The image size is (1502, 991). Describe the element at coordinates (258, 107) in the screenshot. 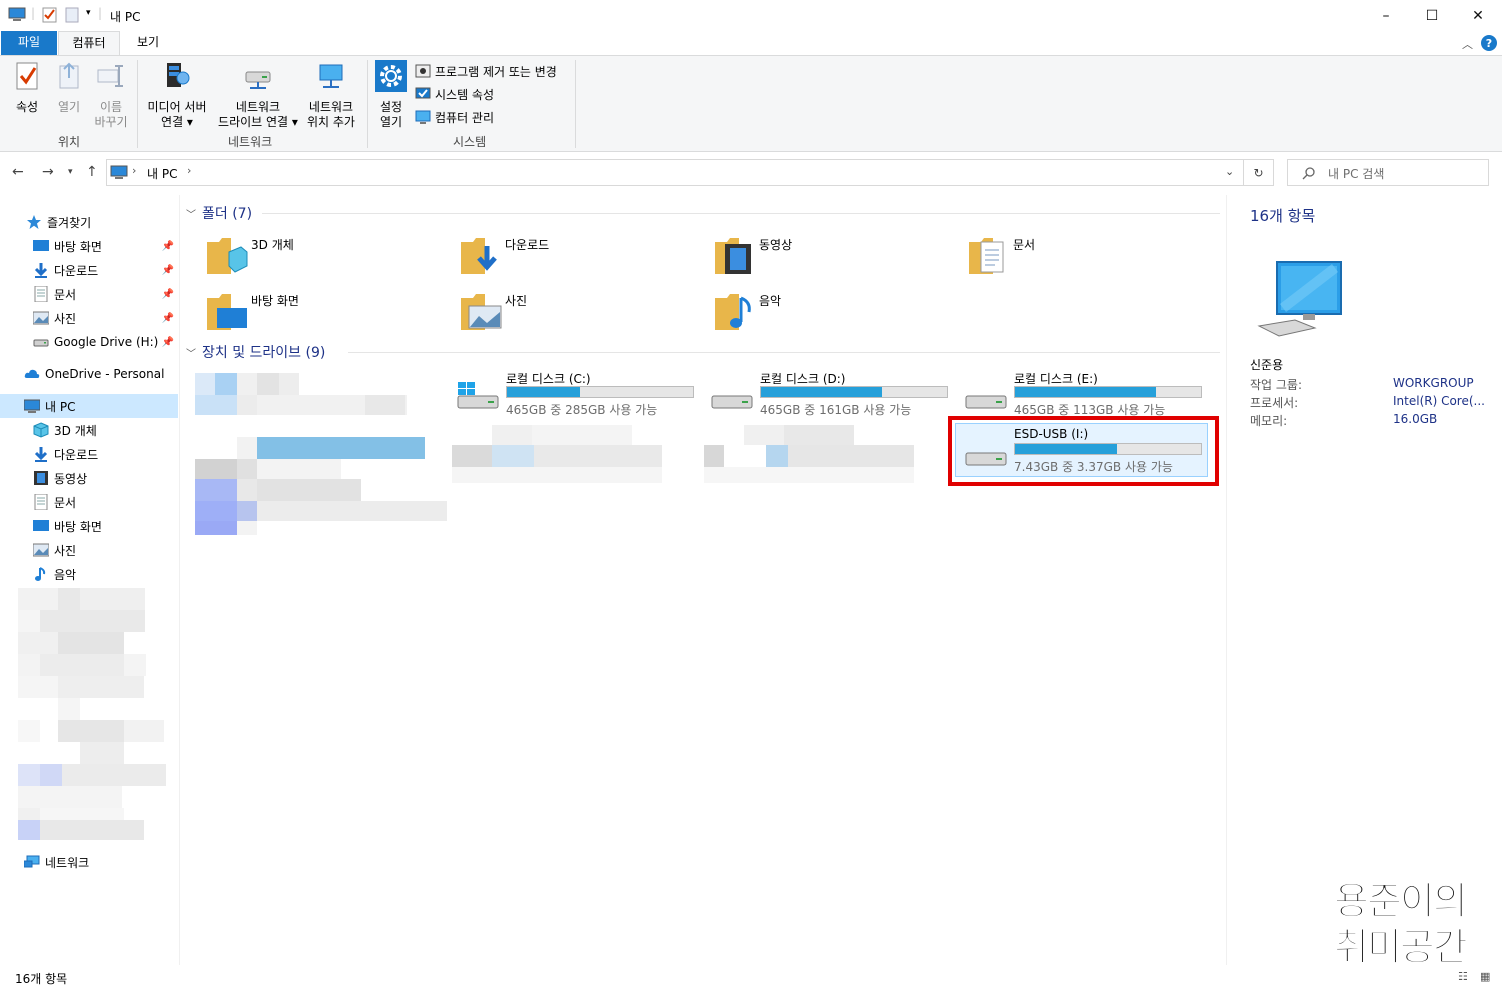

I see `map-drive-label-1: 네트워크` at that location.